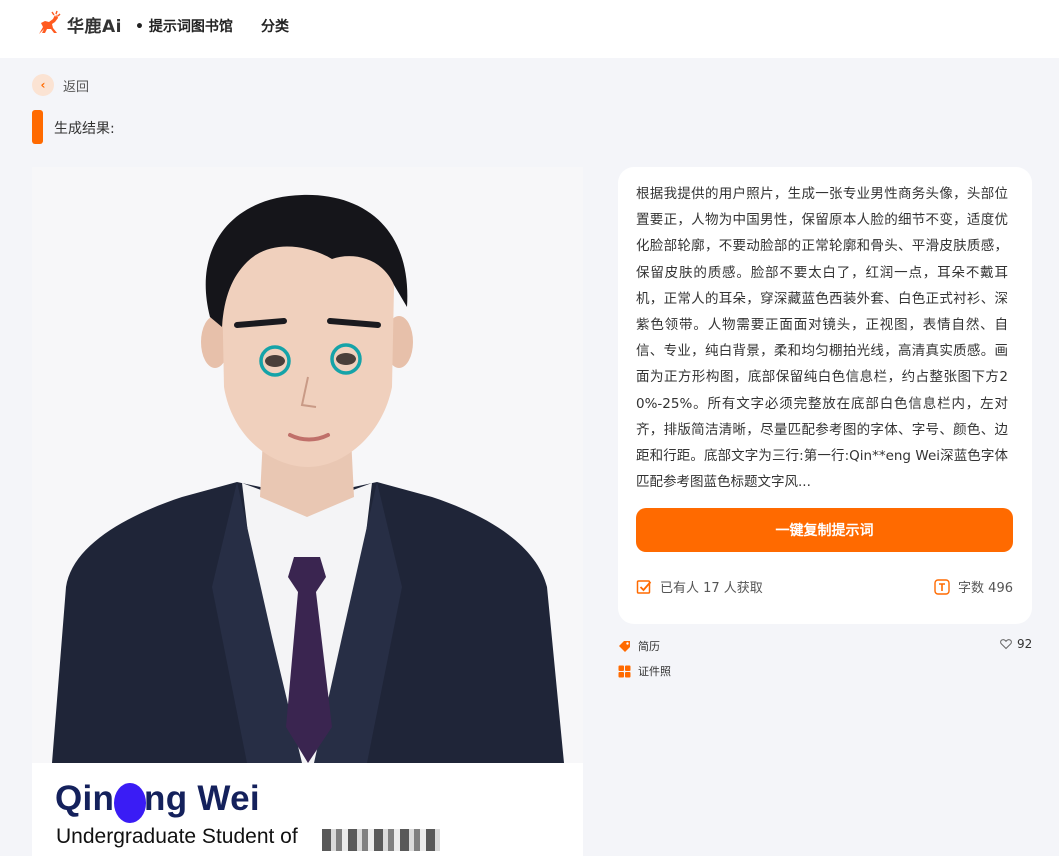 The width and height of the screenshot is (1059, 856). I want to click on word-count-label: 字数 496, so click(985, 588).